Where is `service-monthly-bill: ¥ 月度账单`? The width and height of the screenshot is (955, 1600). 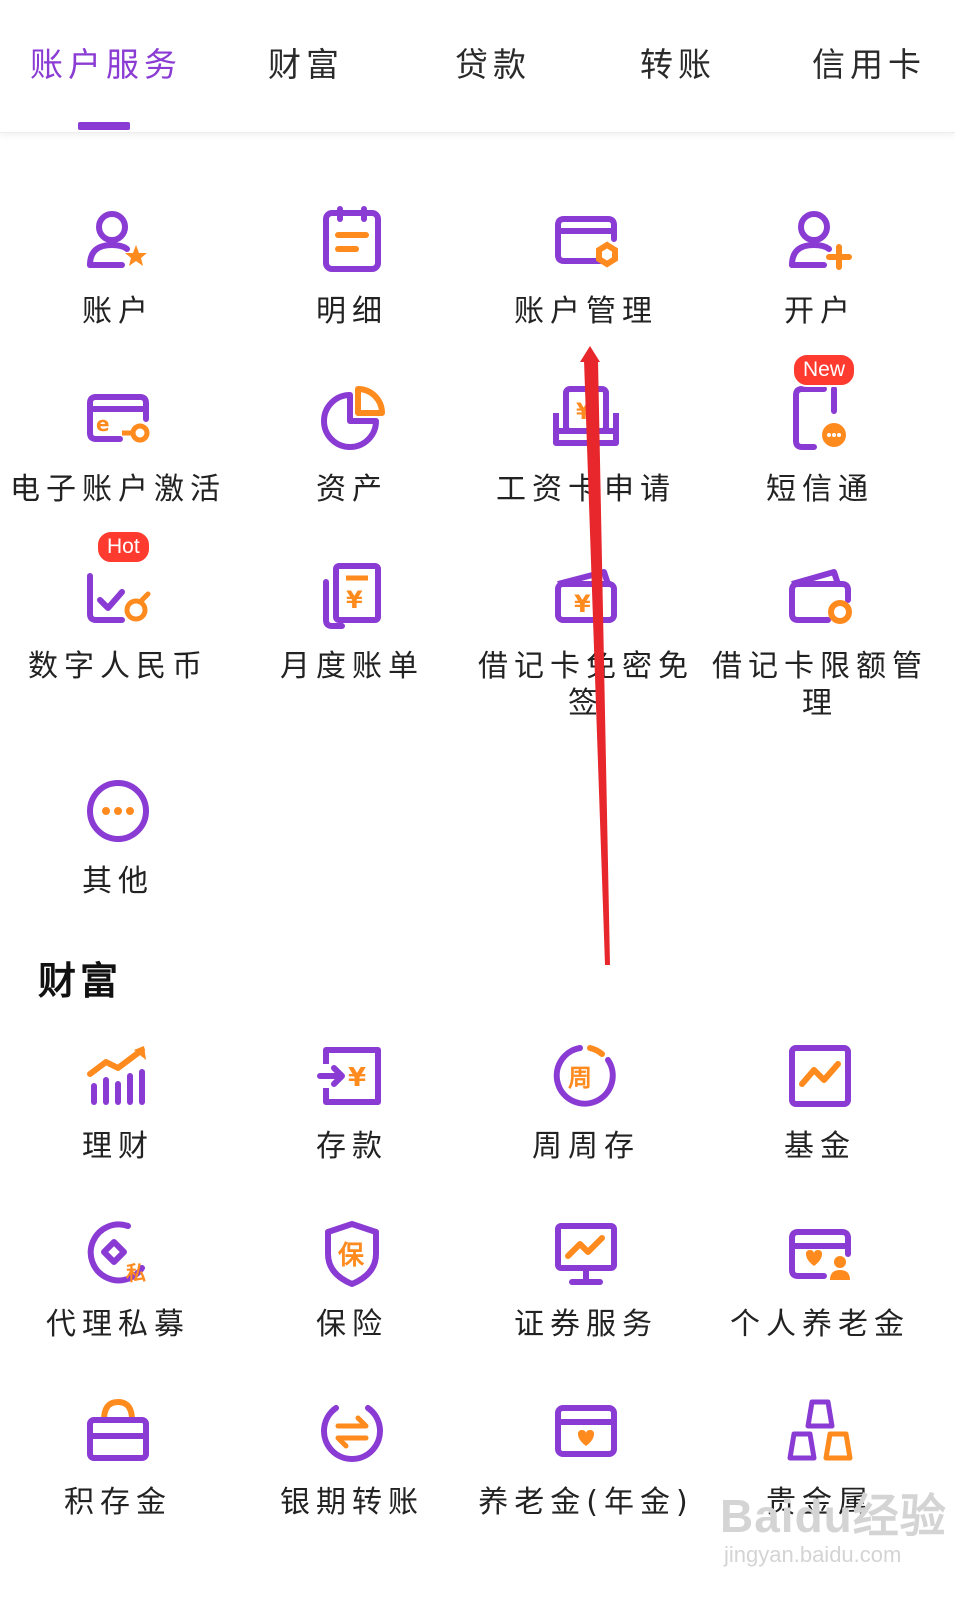
service-monthly-bill: ¥ 月度账单 is located at coordinates (352, 622).